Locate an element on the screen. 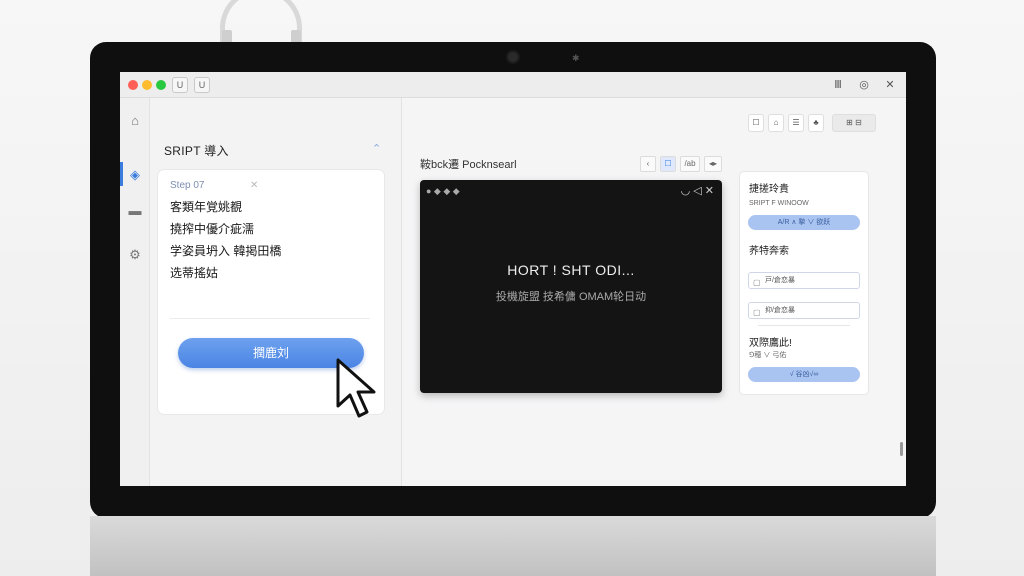 The width and height of the screenshot is (1024, 576). preview-close-icon: ◡ ◁ ✕ is located at coordinates (697, 190).